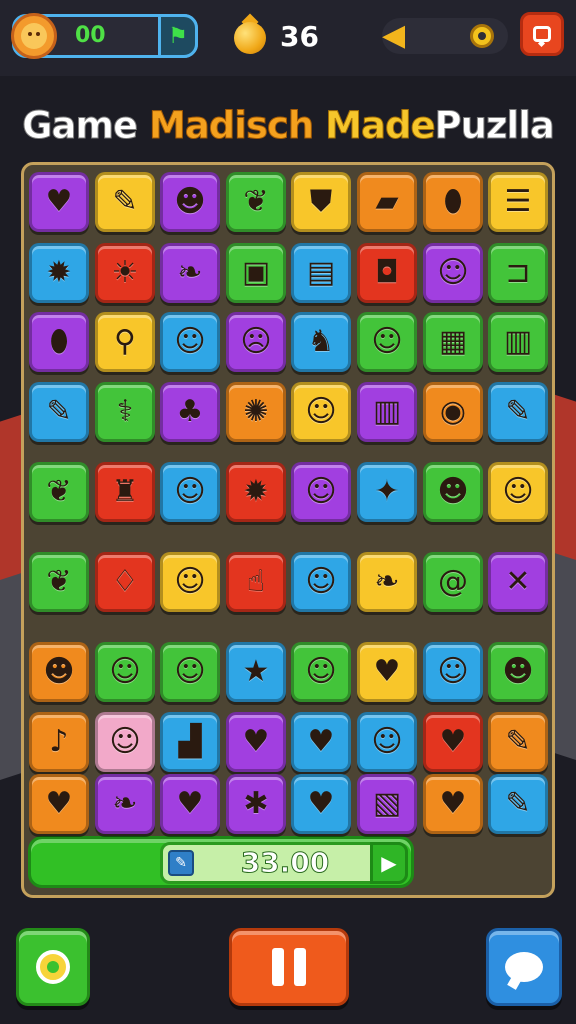 The height and width of the screenshot is (1024, 576). Describe the element at coordinates (125, 412) in the screenshot. I see `tile-branch-icon: ⚕` at that location.